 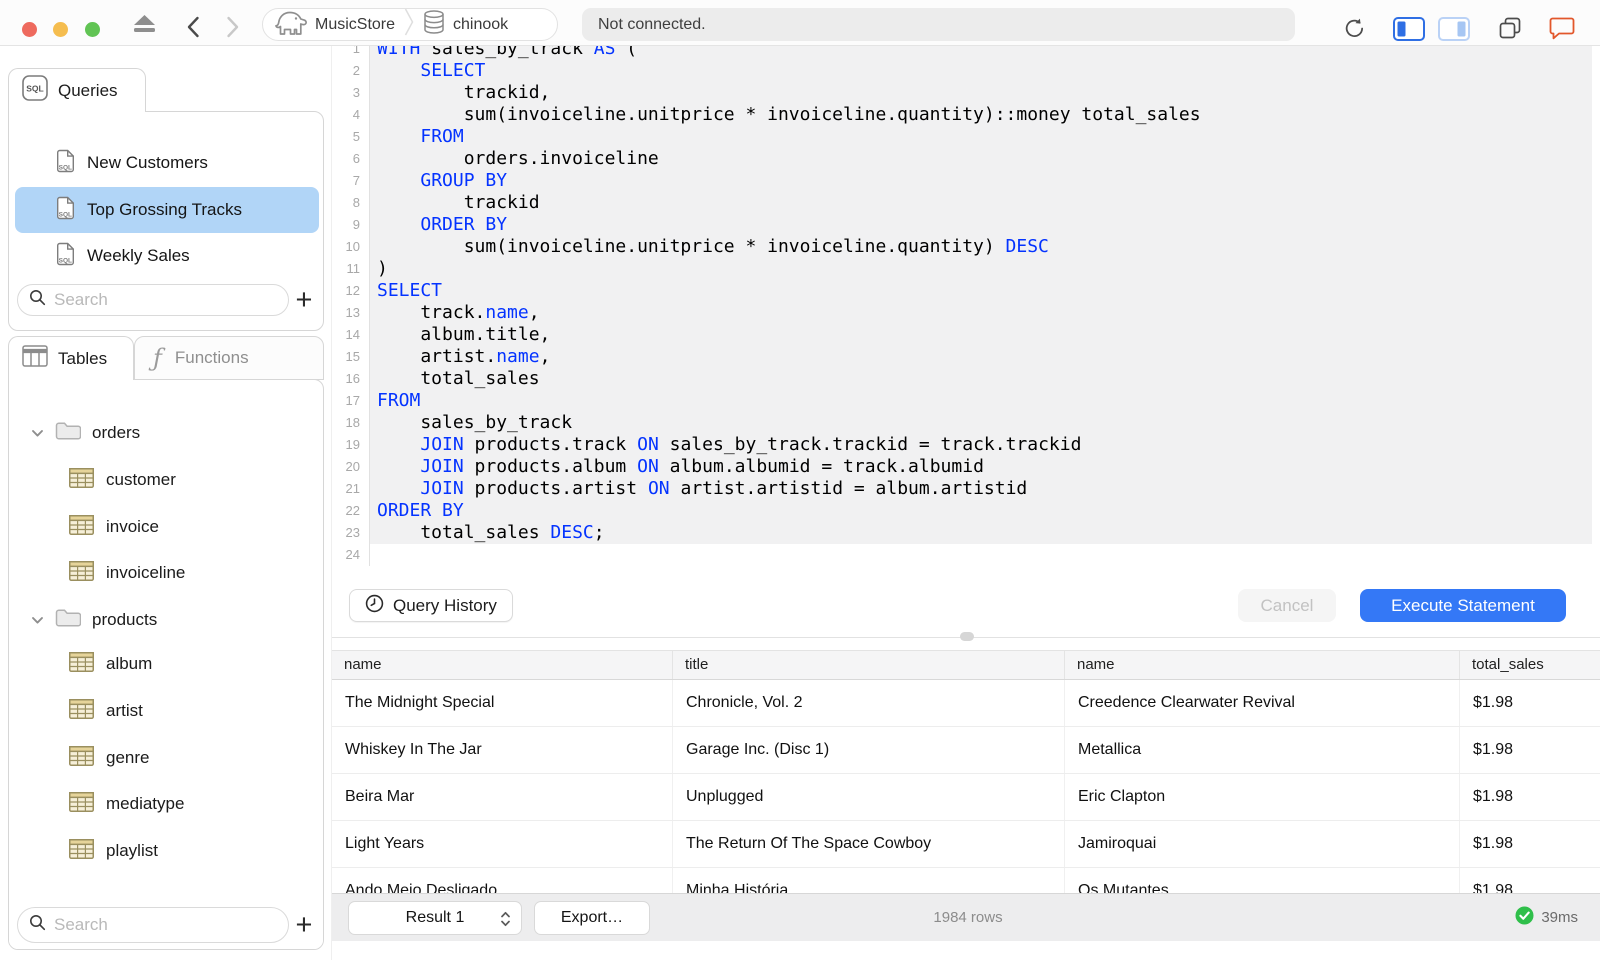 I want to click on tree-table-row: album, so click(x=166, y=664).